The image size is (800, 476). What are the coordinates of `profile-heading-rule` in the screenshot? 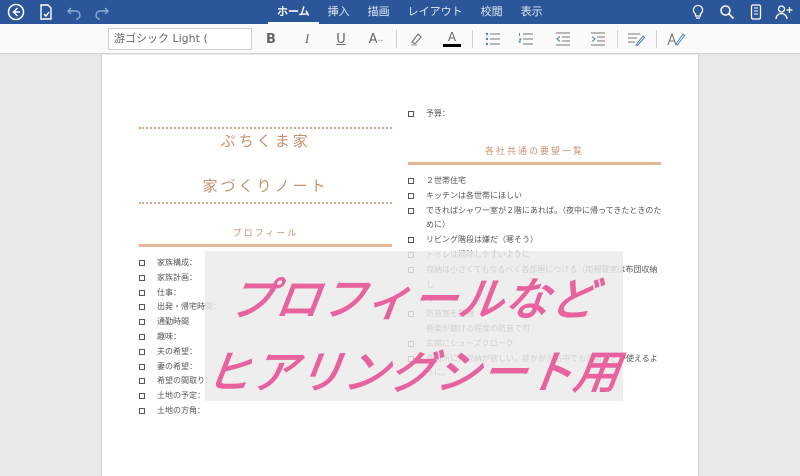 It's located at (265, 245).